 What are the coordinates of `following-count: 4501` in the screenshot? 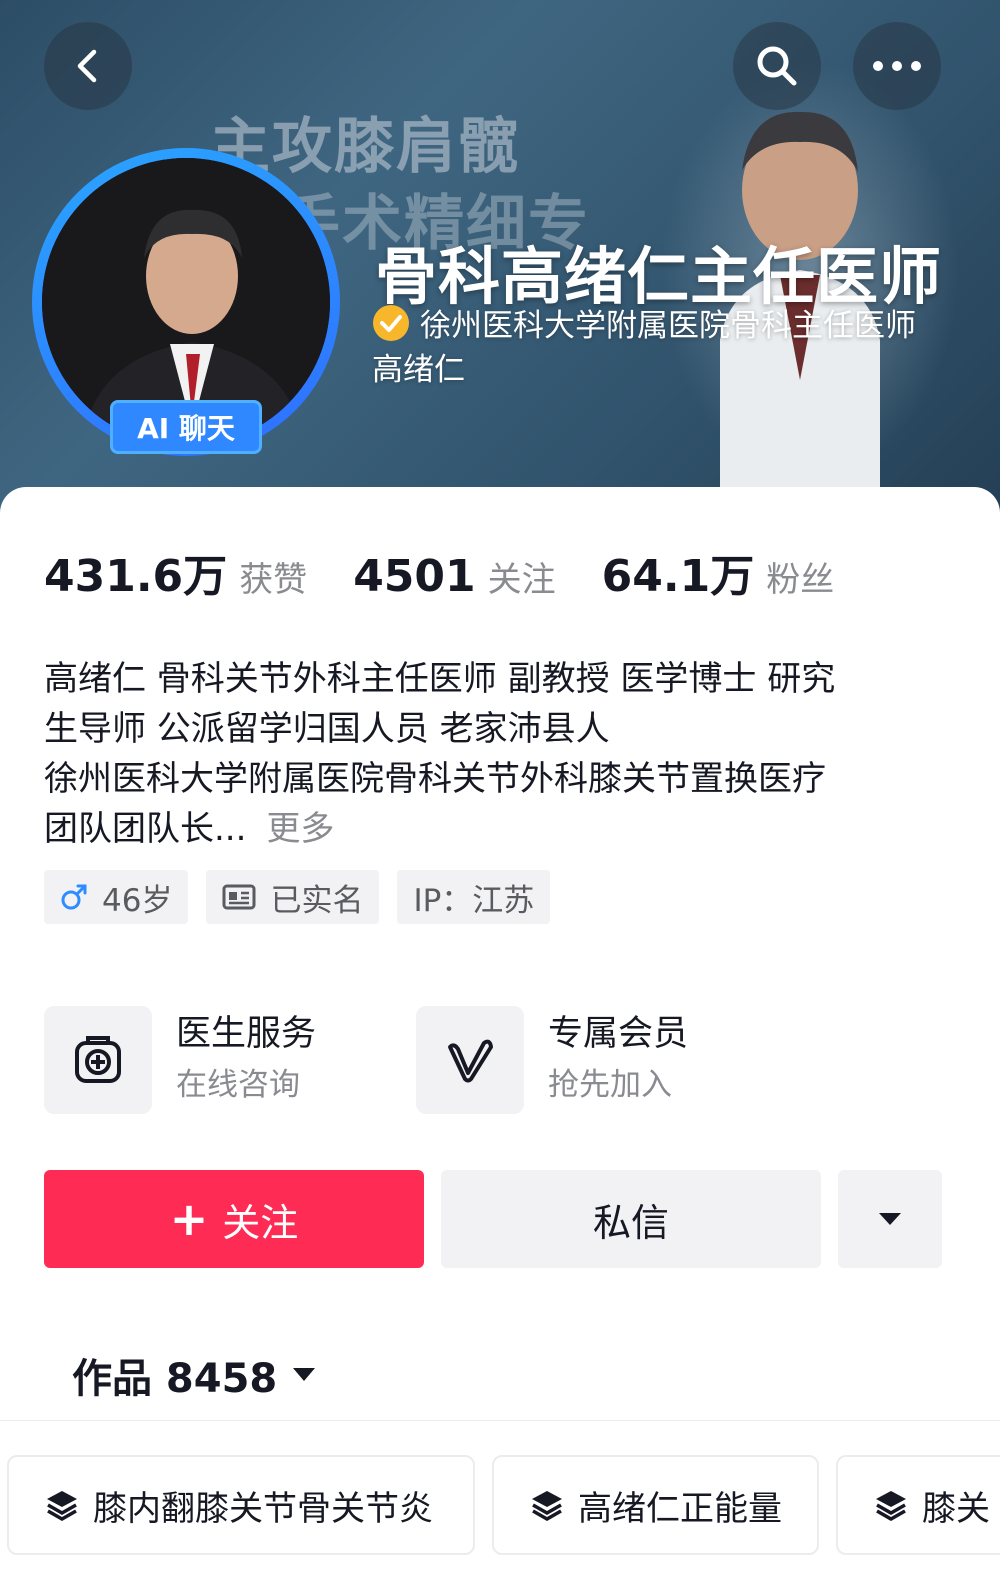 It's located at (414, 576).